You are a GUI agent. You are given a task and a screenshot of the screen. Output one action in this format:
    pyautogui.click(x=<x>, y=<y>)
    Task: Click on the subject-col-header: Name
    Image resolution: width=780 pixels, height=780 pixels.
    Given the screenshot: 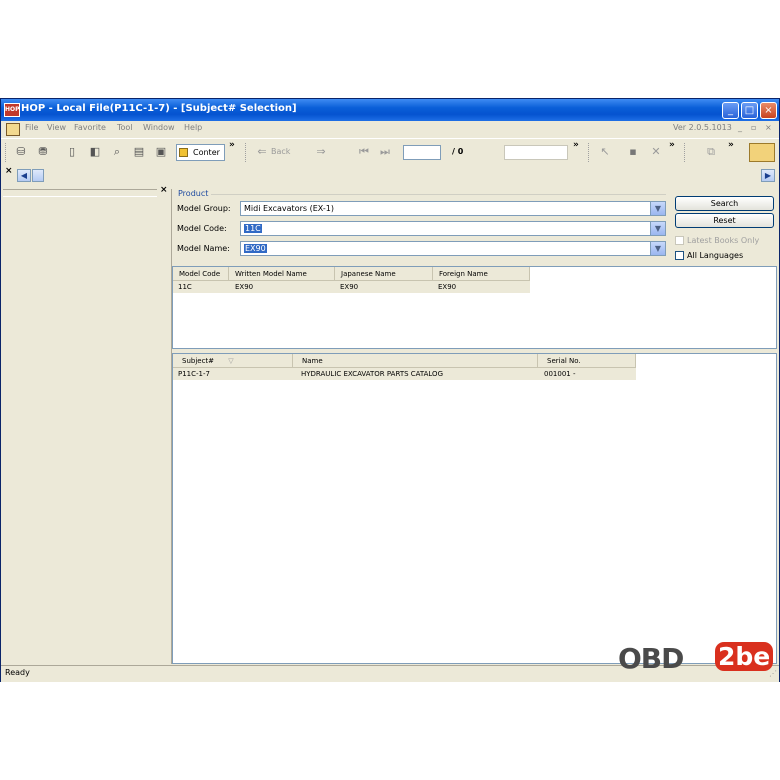 What is the action you would take?
    pyautogui.click(x=415, y=361)
    